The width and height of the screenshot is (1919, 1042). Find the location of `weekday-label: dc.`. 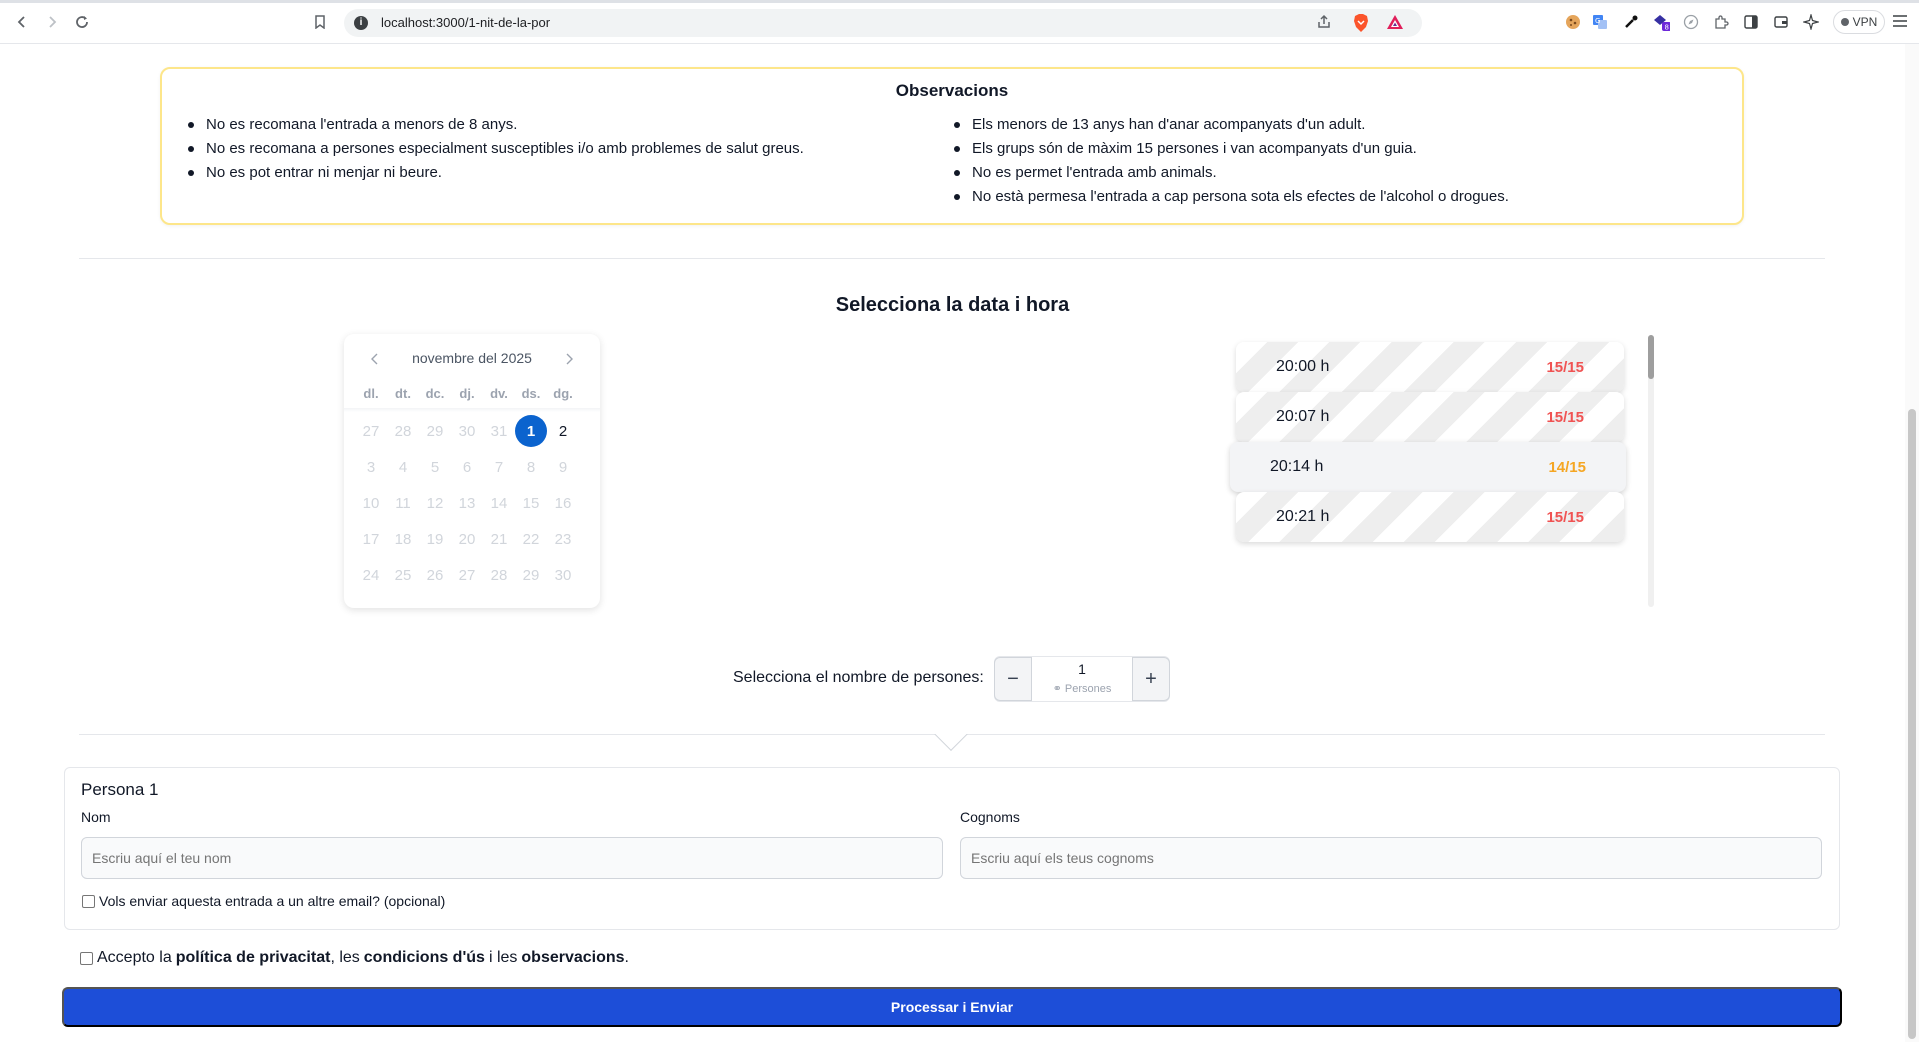

weekday-label: dc. is located at coordinates (435, 393).